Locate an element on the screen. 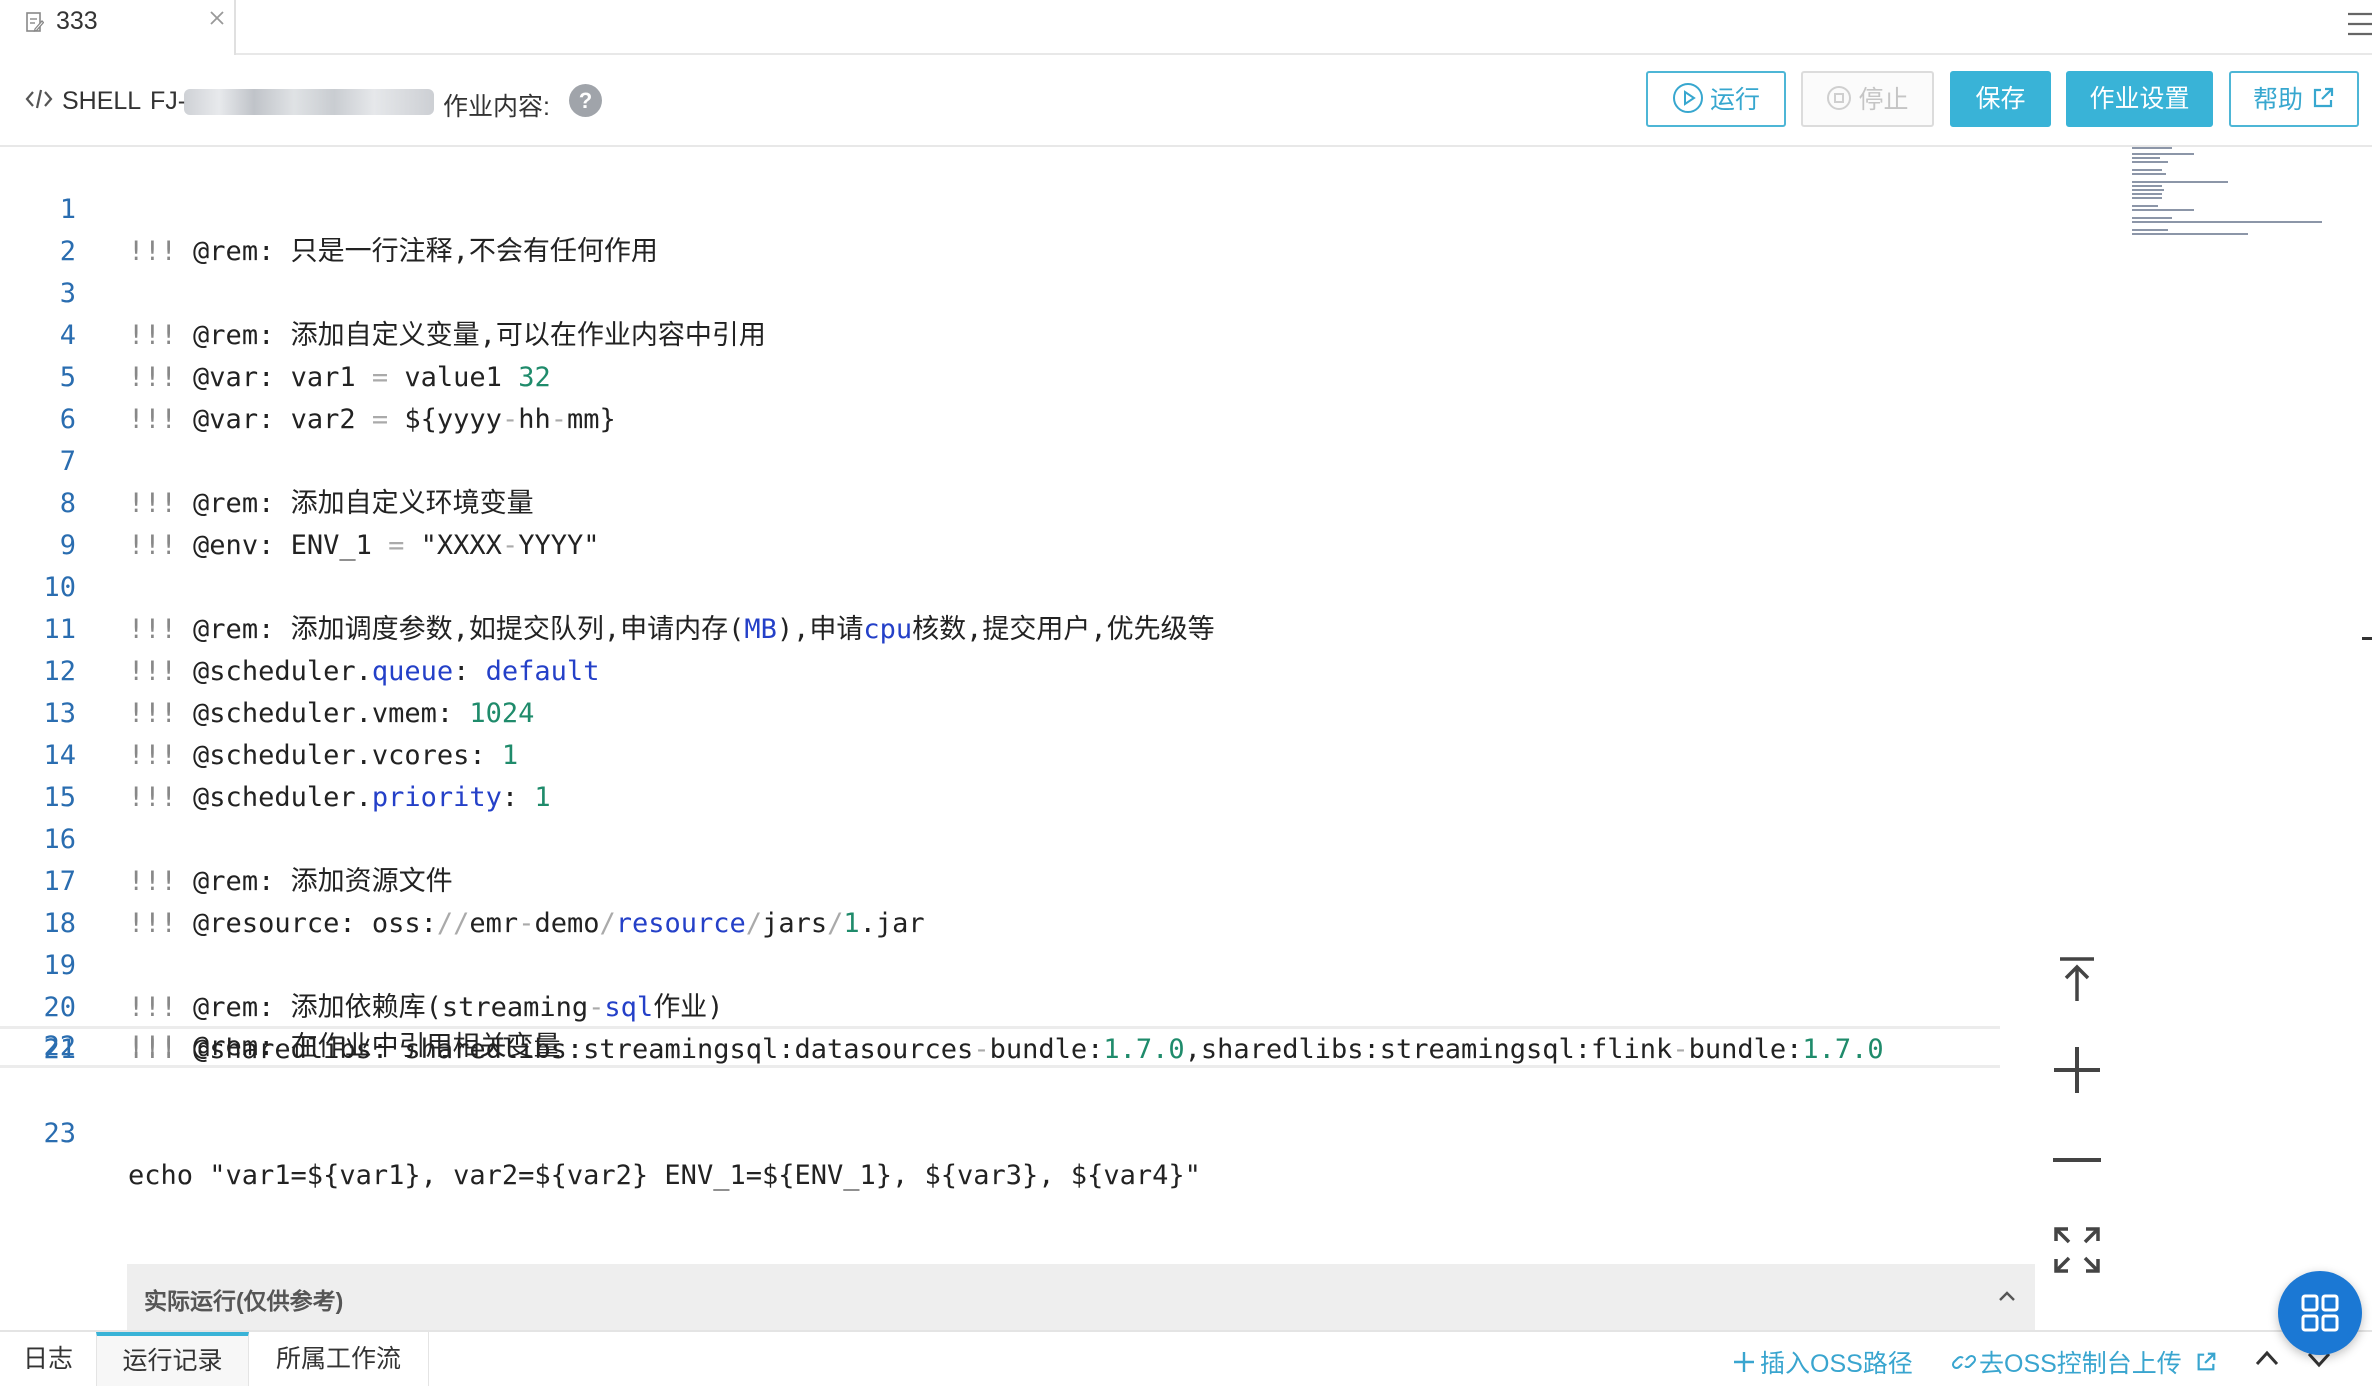 Image resolution: width=2372 pixels, height=1386 pixels. run-button: 运行 is located at coordinates (1716, 99).